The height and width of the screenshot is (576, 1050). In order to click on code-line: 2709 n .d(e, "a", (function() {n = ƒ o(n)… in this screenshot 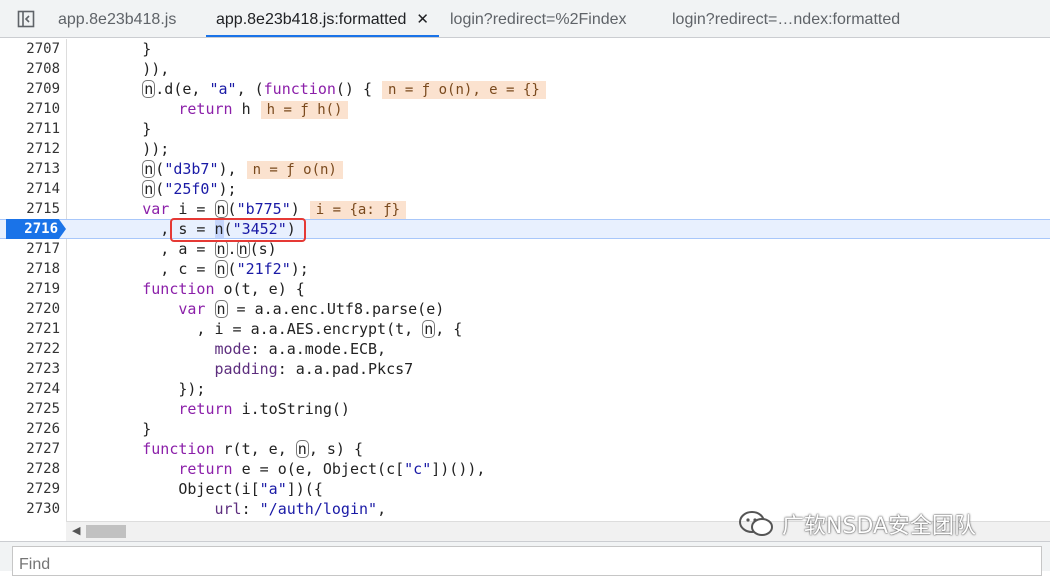, I will do `click(525, 89)`.